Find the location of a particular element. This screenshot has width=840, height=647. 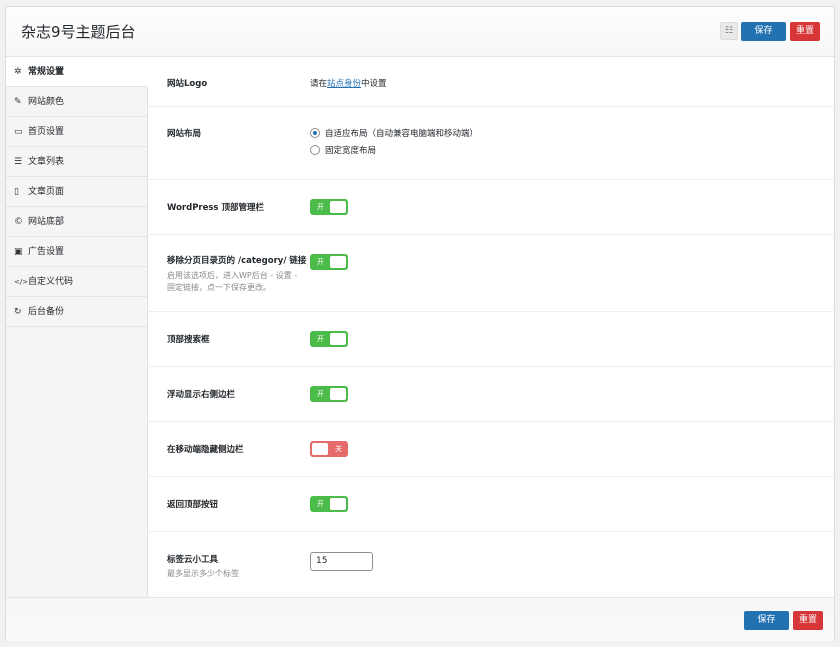

copyright-icon: © is located at coordinates (18, 222).